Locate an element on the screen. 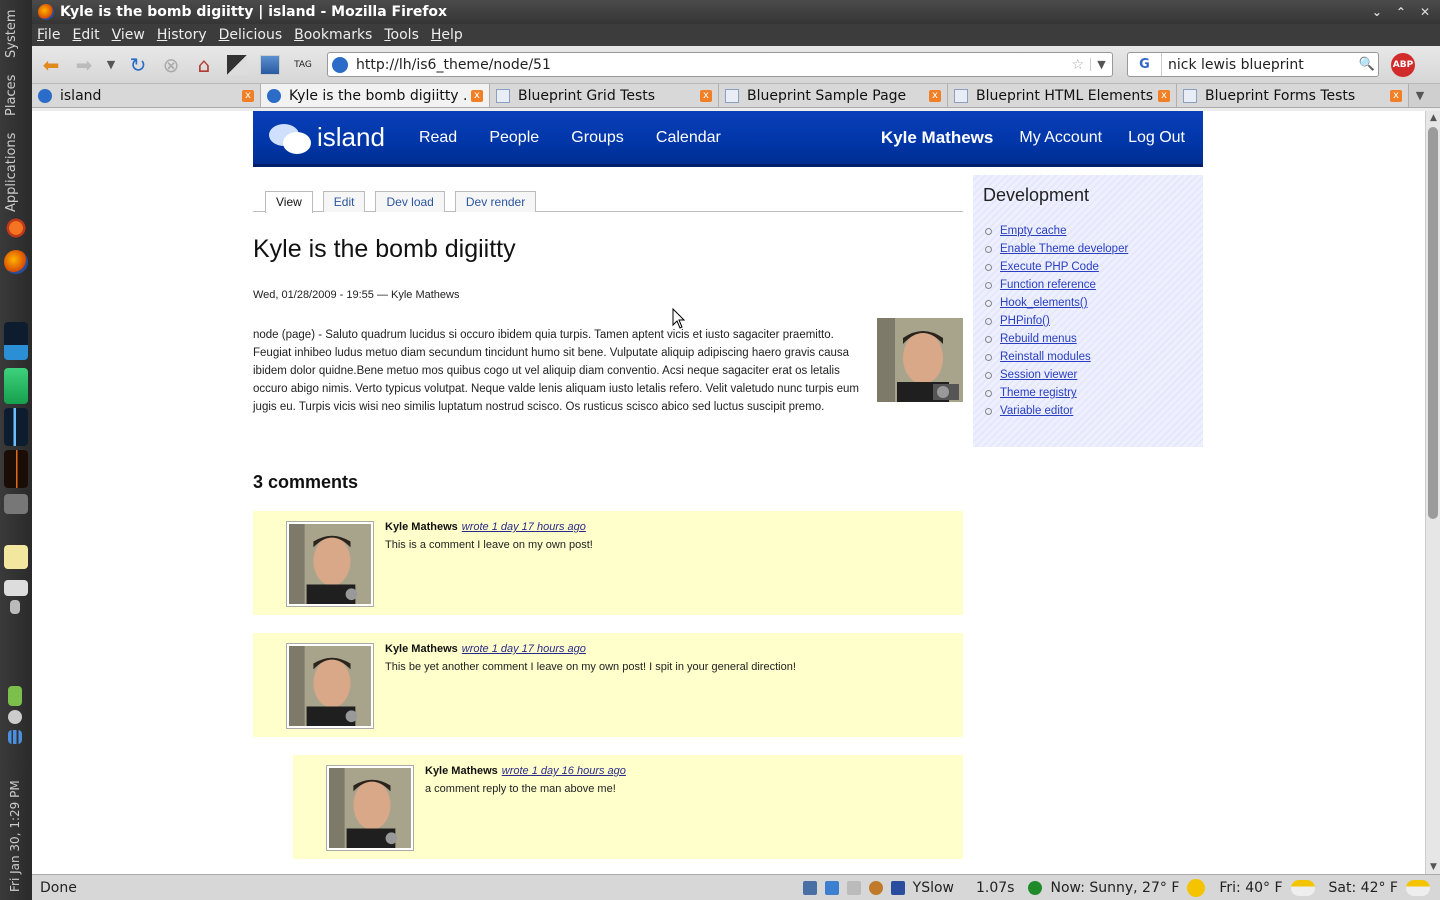 The width and height of the screenshot is (1440, 900). tab-island: island x is located at coordinates (146, 95).